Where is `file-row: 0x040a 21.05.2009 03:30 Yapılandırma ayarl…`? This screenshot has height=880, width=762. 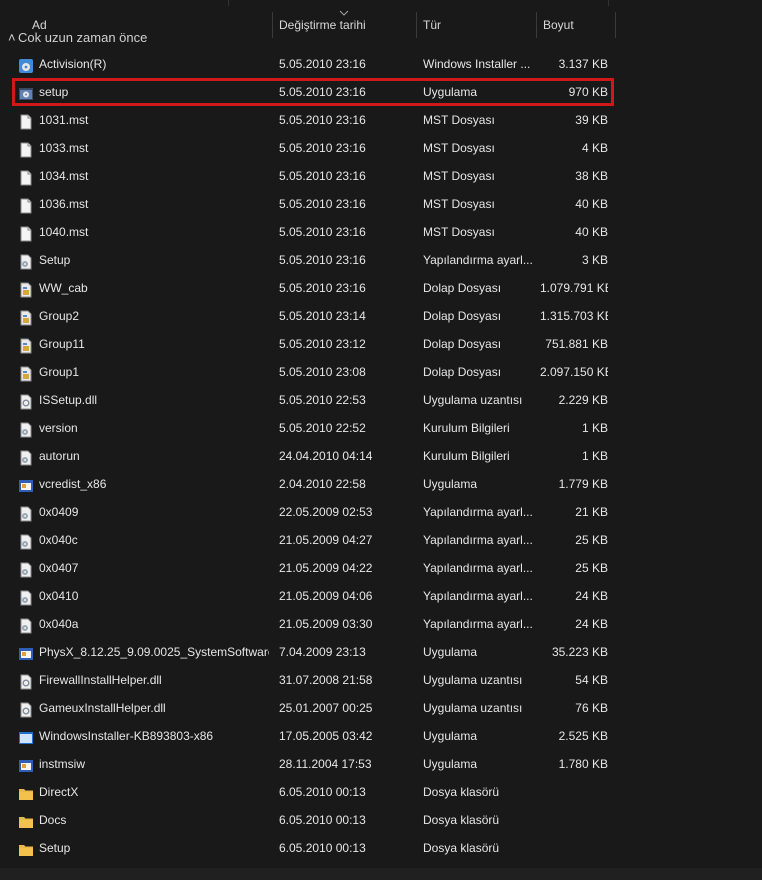
file-row: 0x040a 21.05.2009 03:30 Yapılandırma ayarl… is located at coordinates (308, 624).